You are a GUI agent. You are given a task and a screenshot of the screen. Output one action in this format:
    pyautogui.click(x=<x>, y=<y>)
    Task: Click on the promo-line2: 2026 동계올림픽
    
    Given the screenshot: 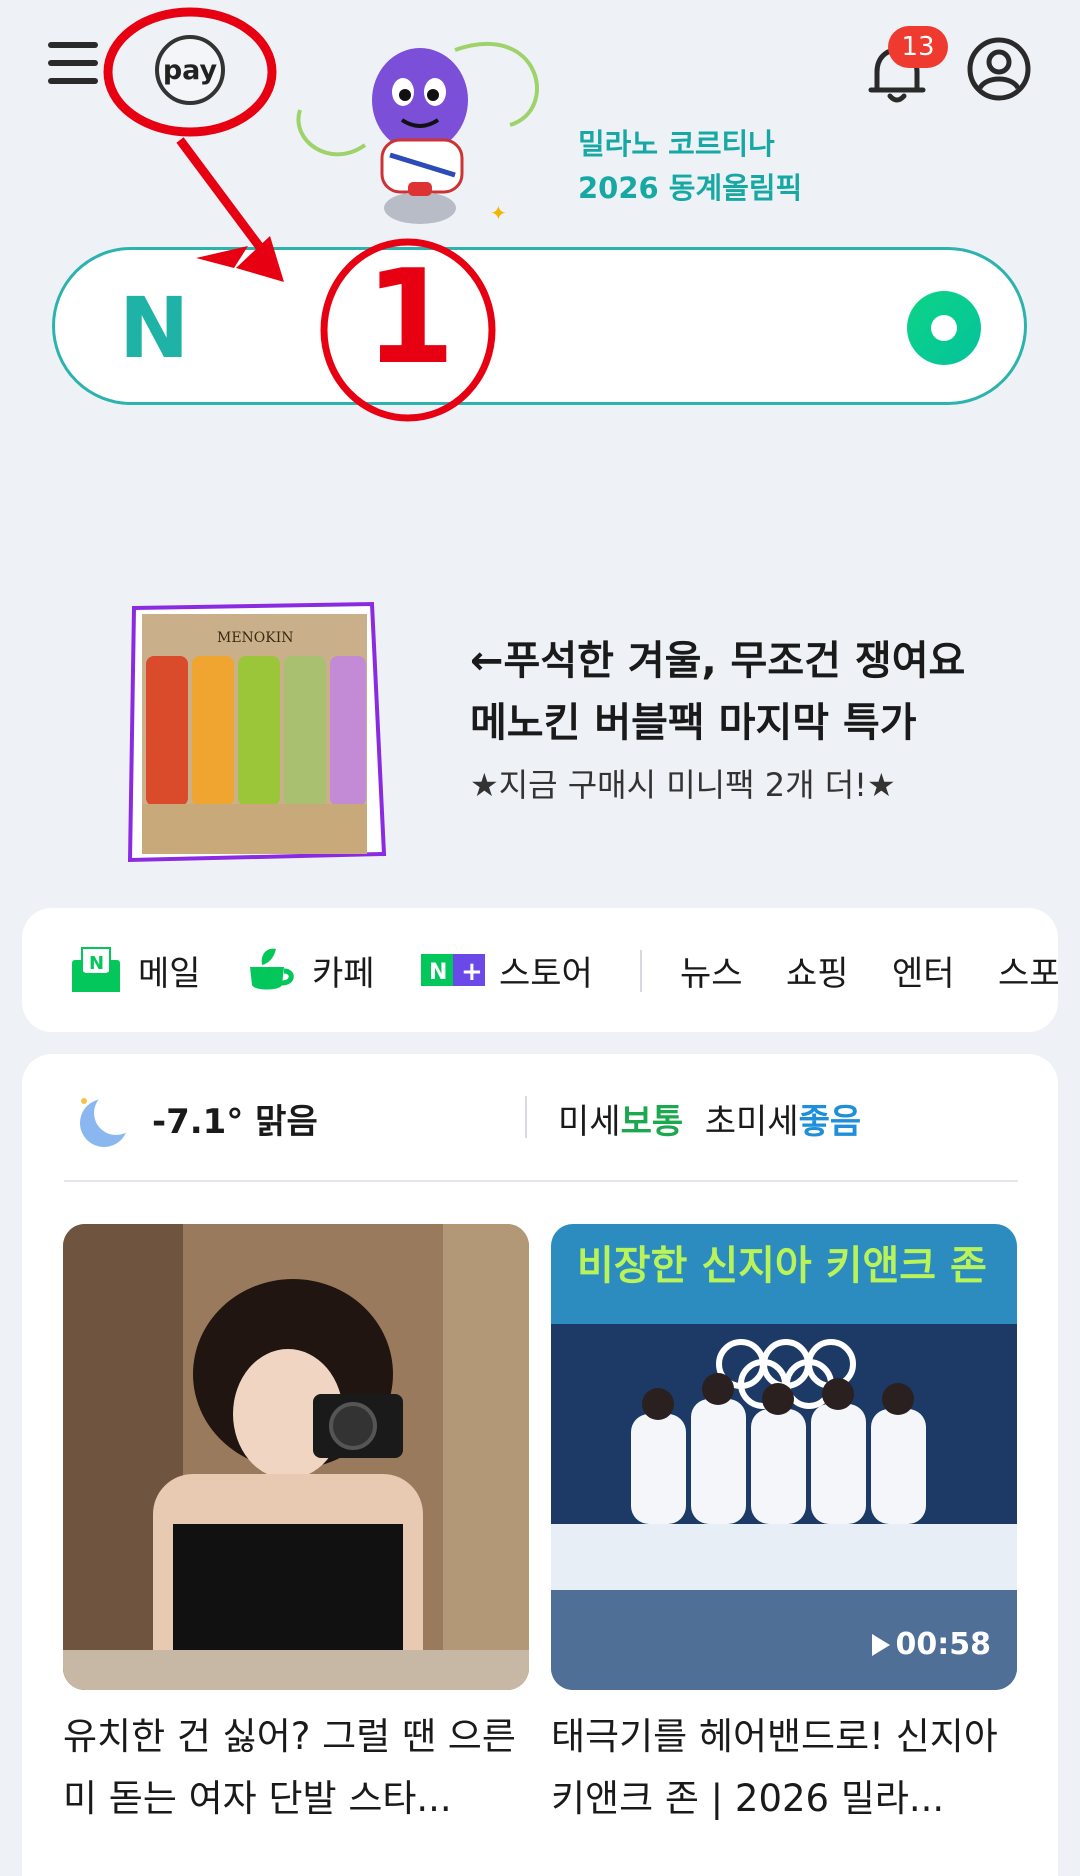 What is the action you would take?
    pyautogui.click(x=690, y=188)
    